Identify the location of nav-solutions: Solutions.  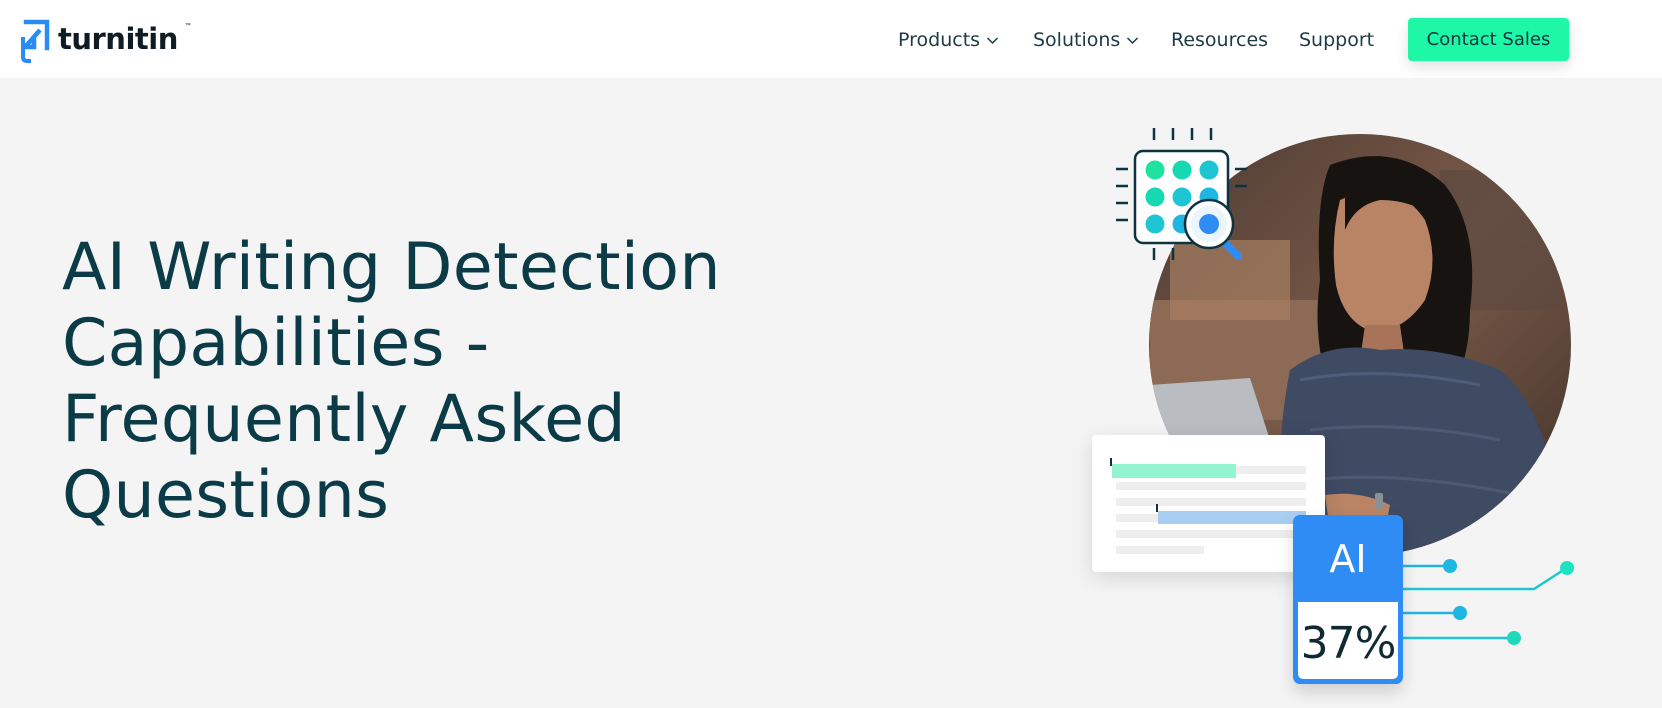
(1086, 40).